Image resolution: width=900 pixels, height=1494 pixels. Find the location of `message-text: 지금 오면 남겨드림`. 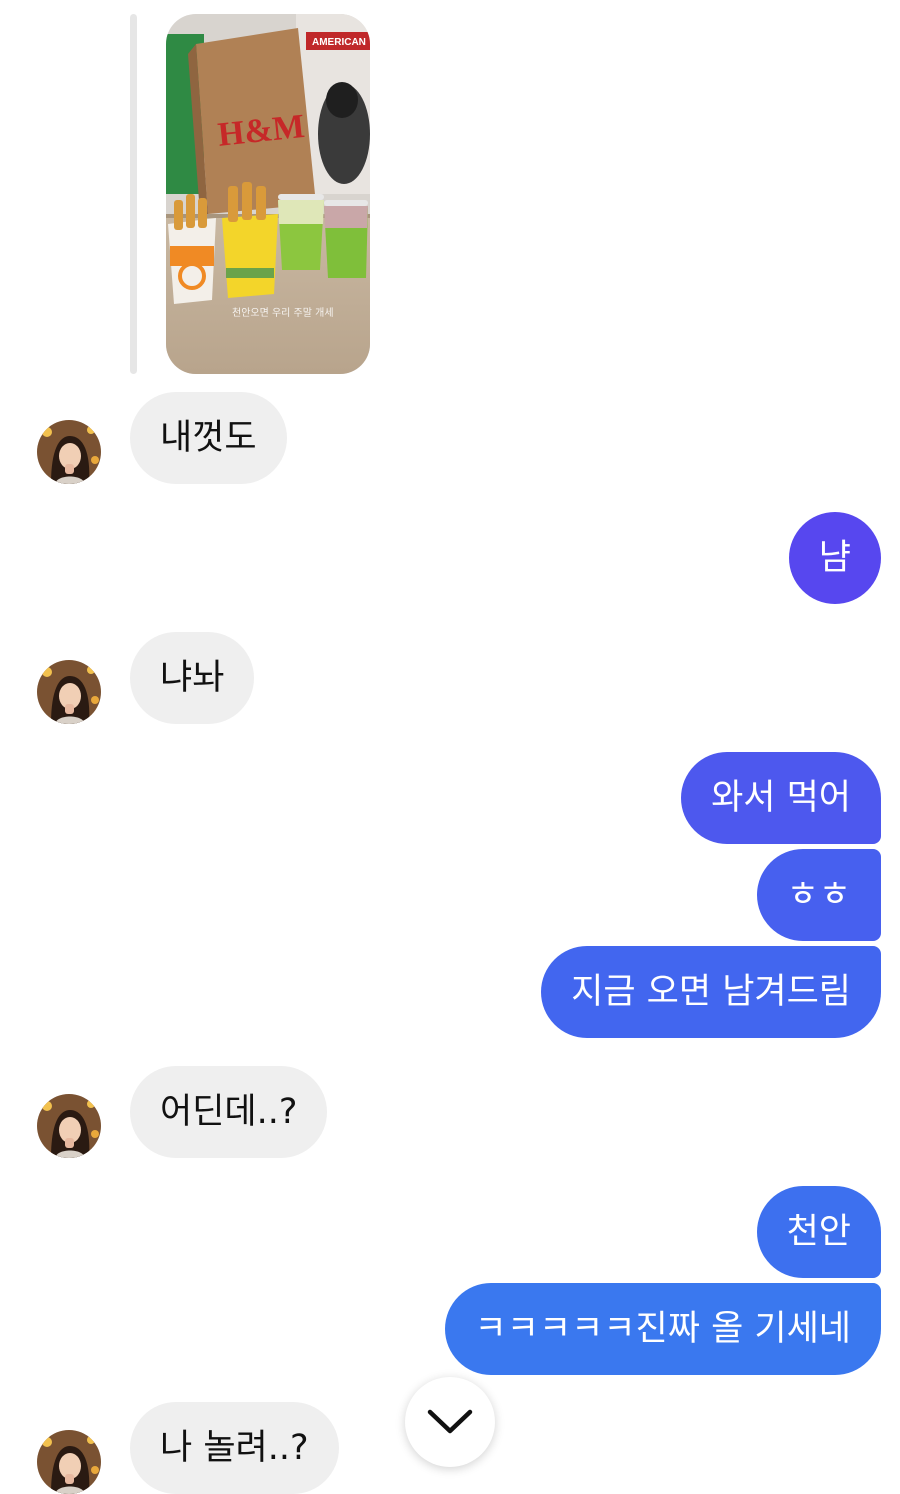

message-text: 지금 오면 남겨드림 is located at coordinates (711, 991).